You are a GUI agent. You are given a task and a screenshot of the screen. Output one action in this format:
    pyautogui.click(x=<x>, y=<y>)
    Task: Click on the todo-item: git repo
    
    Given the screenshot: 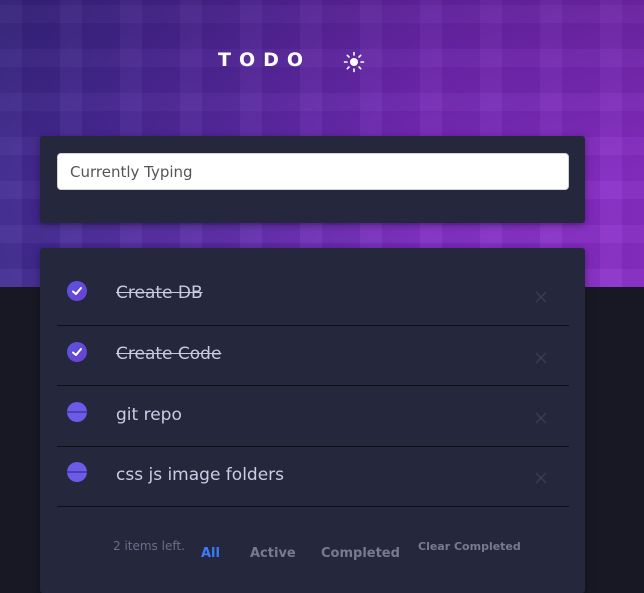 What is the action you would take?
    pyautogui.click(x=313, y=416)
    